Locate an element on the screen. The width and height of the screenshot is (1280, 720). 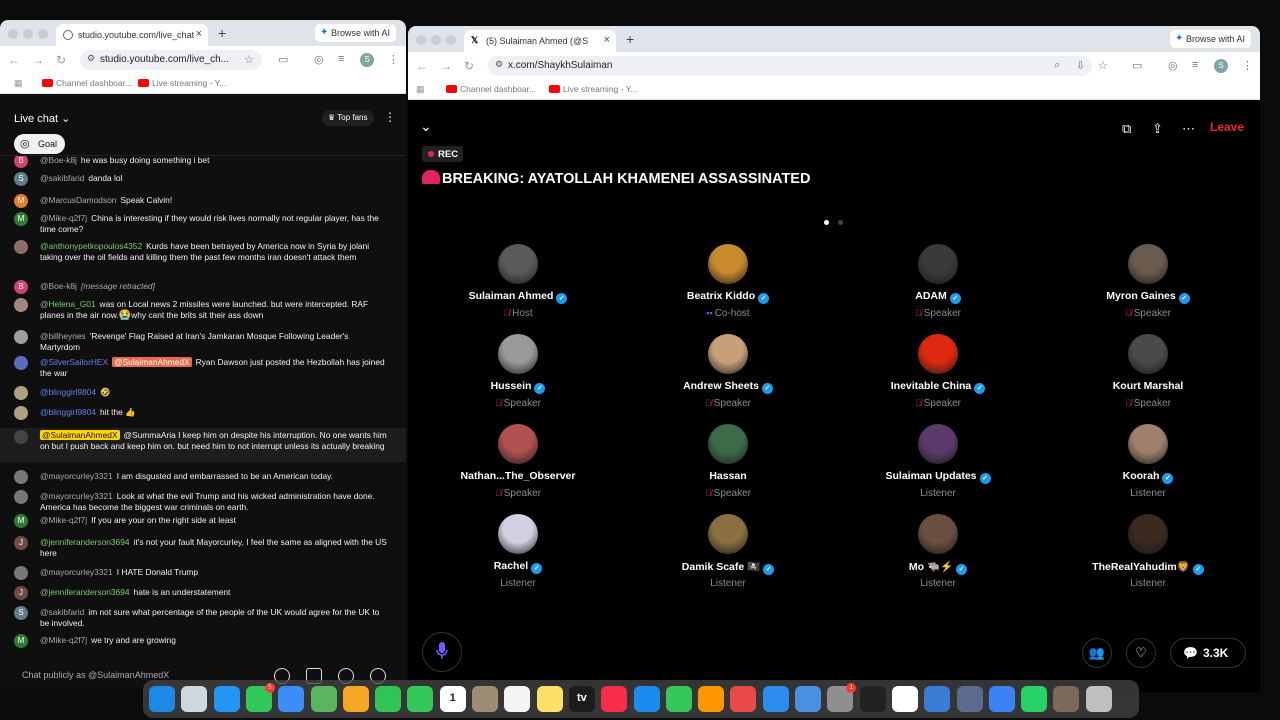
dock-space-icon: ⧉ is located at coordinates (1126, 129).